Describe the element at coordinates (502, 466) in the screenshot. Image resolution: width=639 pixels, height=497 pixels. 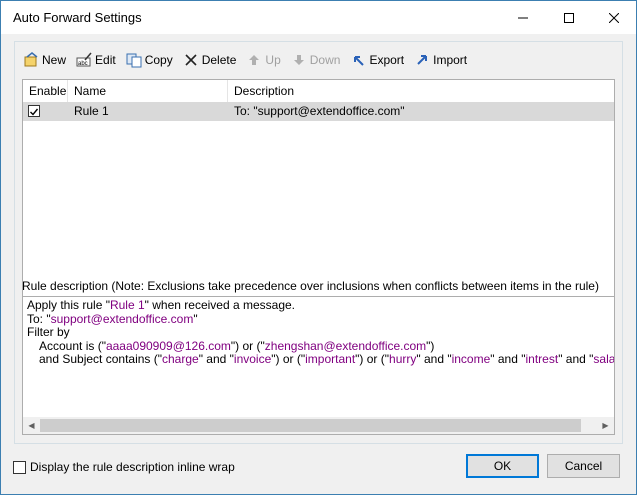
I see `ok-button: OK` at that location.